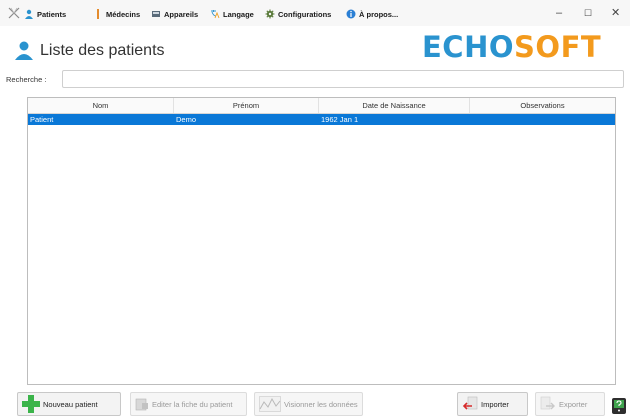  Describe the element at coordinates (495, 404) in the screenshot. I see `import-label: Importer` at that location.